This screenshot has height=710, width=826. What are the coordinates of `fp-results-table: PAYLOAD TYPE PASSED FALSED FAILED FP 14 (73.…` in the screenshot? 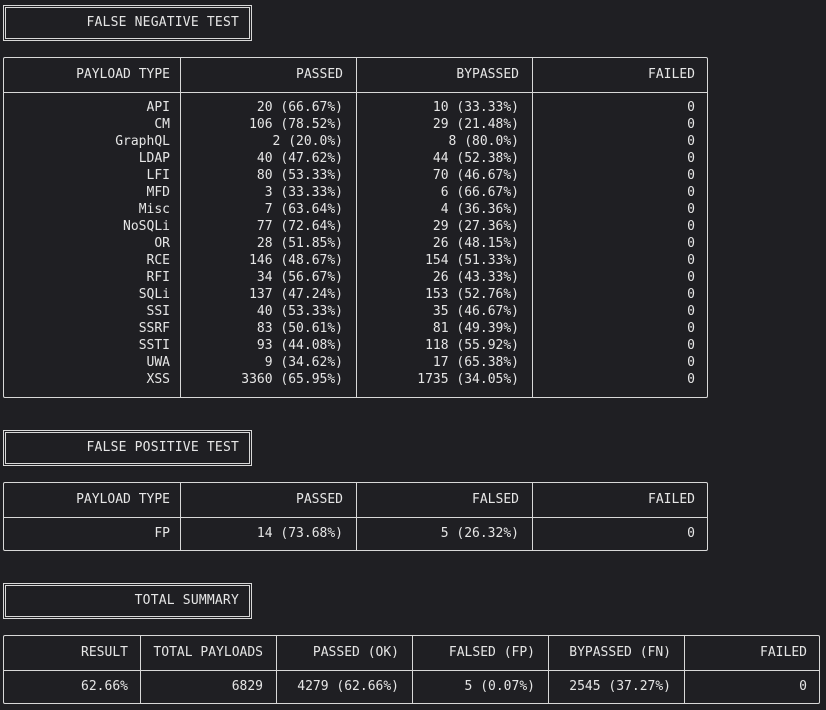 It's located at (355, 516).